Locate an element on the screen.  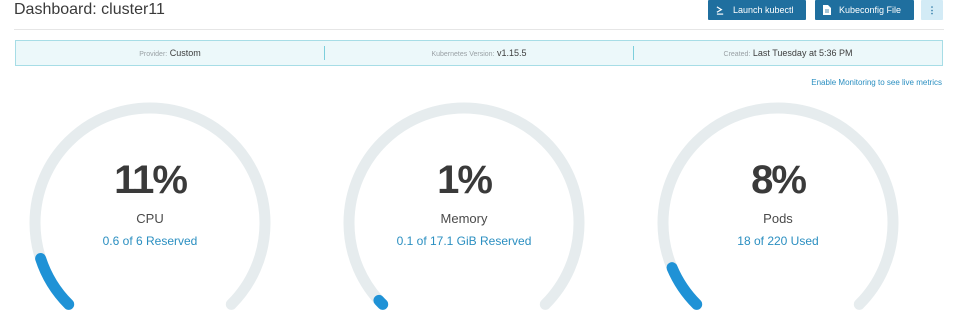
file-icon is located at coordinates (827, 10).